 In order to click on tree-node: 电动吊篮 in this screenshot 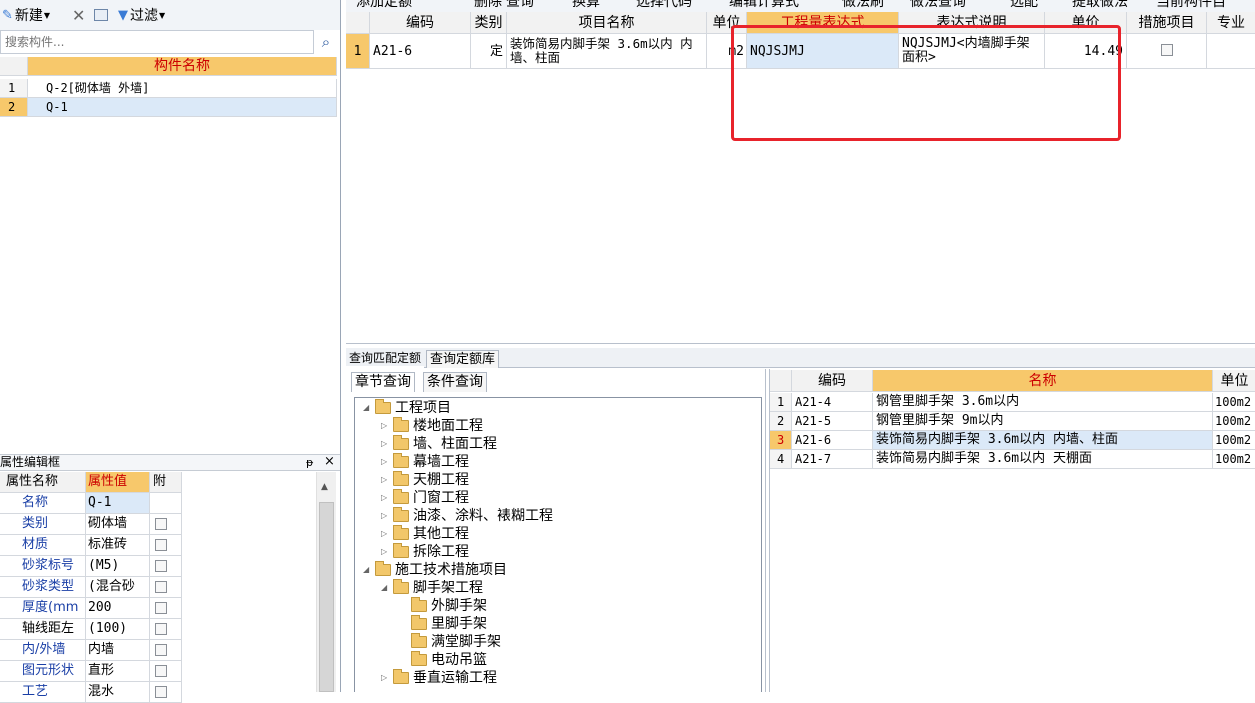, I will do `click(443, 660)`.